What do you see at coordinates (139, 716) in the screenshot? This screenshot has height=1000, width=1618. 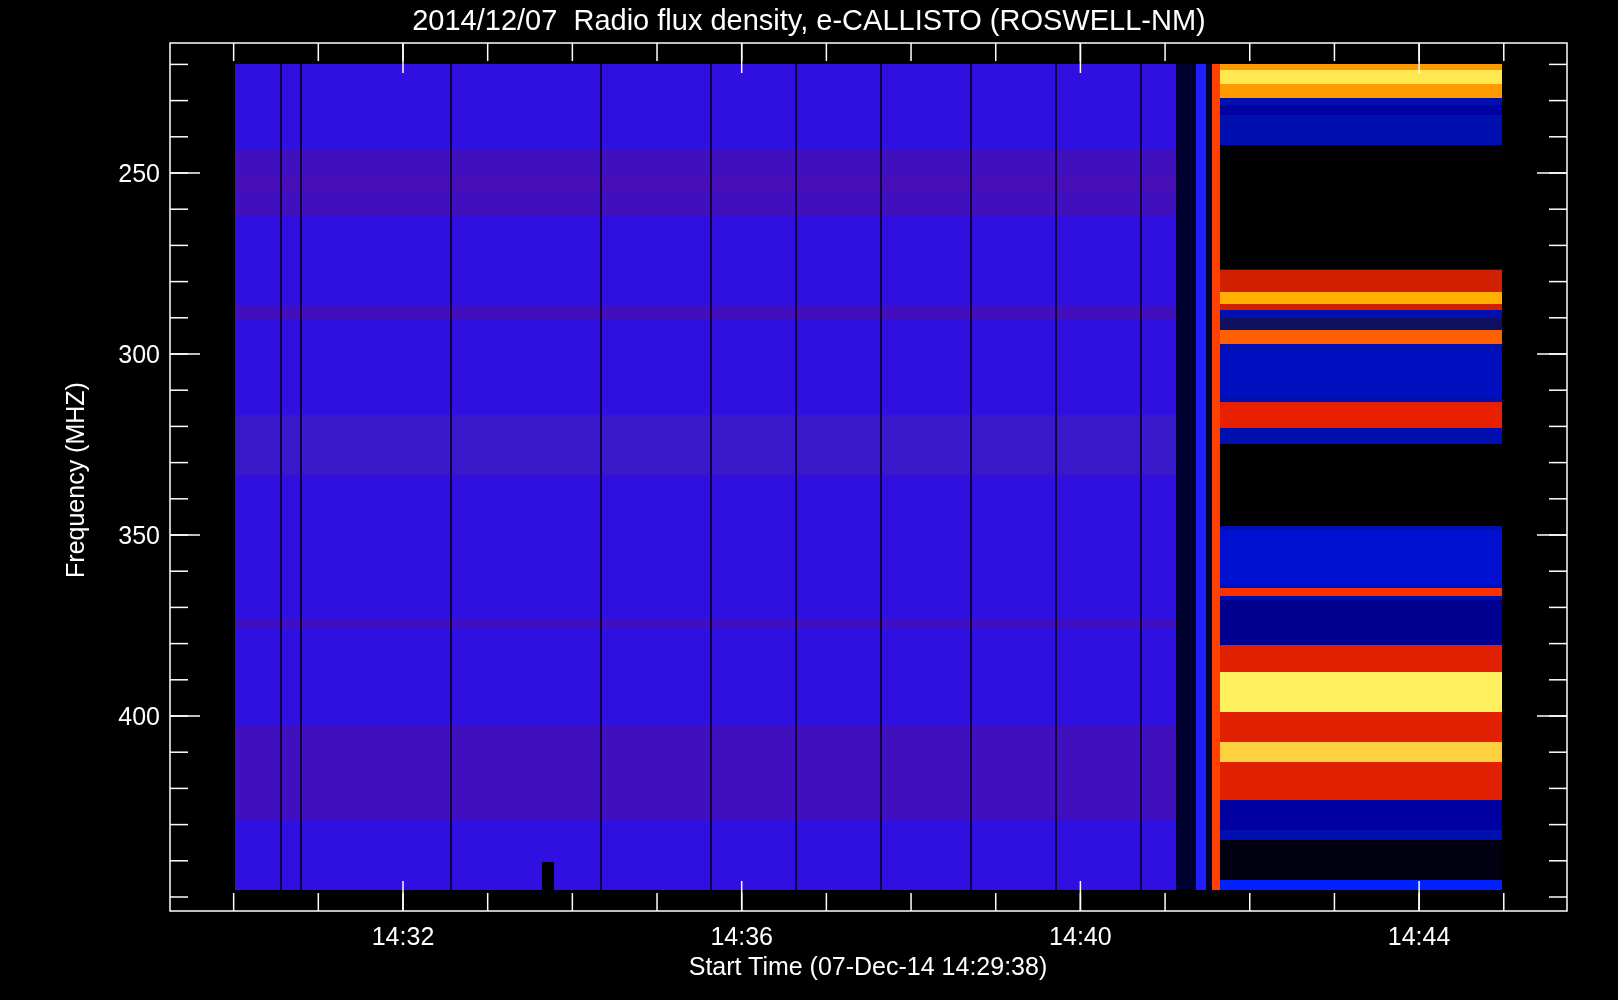 I see `y-tick-label: 400` at bounding box center [139, 716].